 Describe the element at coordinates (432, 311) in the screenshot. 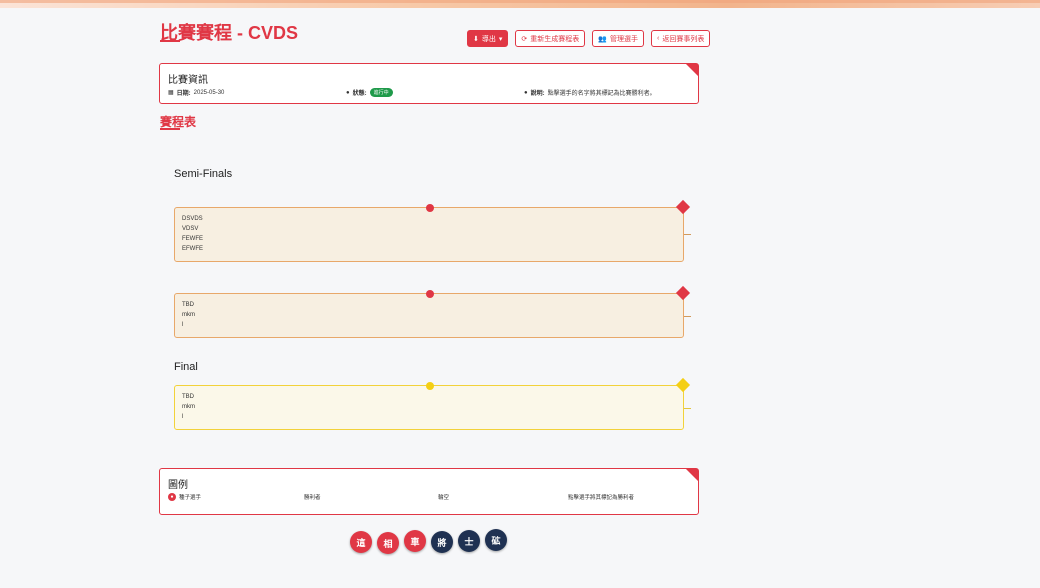

I see `match-semifinal-2: TBD mkm l` at that location.